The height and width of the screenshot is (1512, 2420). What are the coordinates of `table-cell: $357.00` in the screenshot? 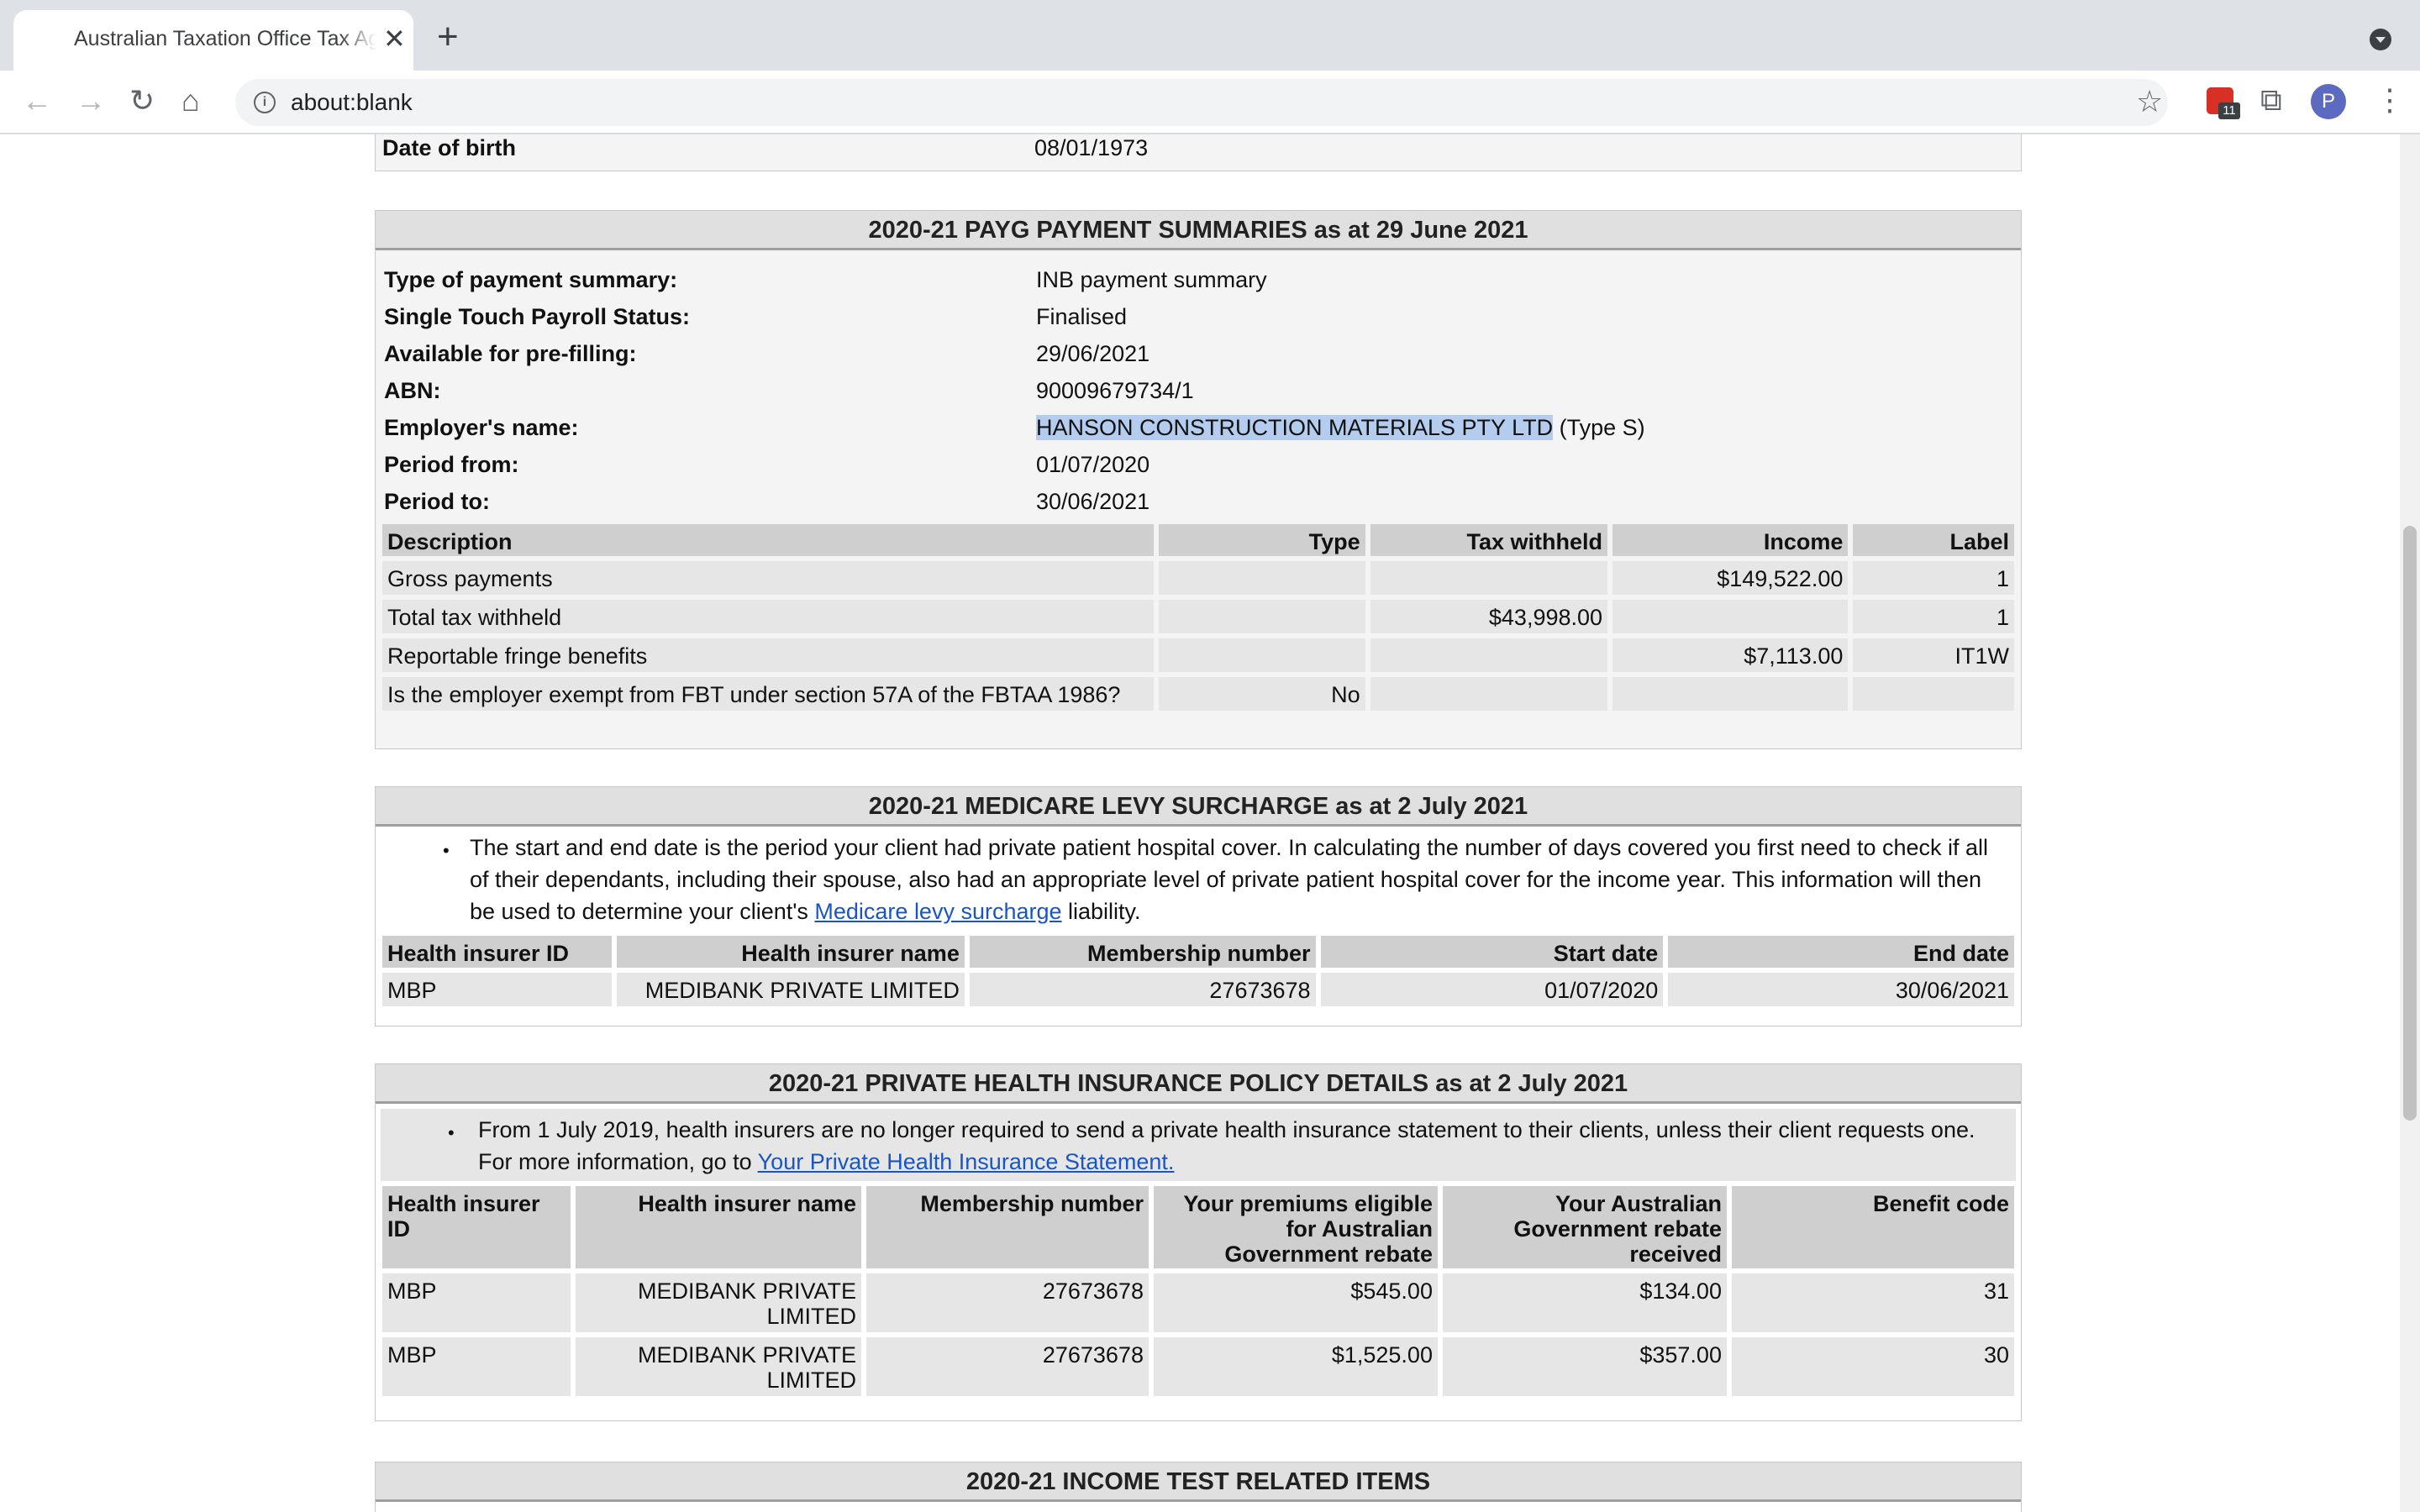 It's located at (1585, 1366).